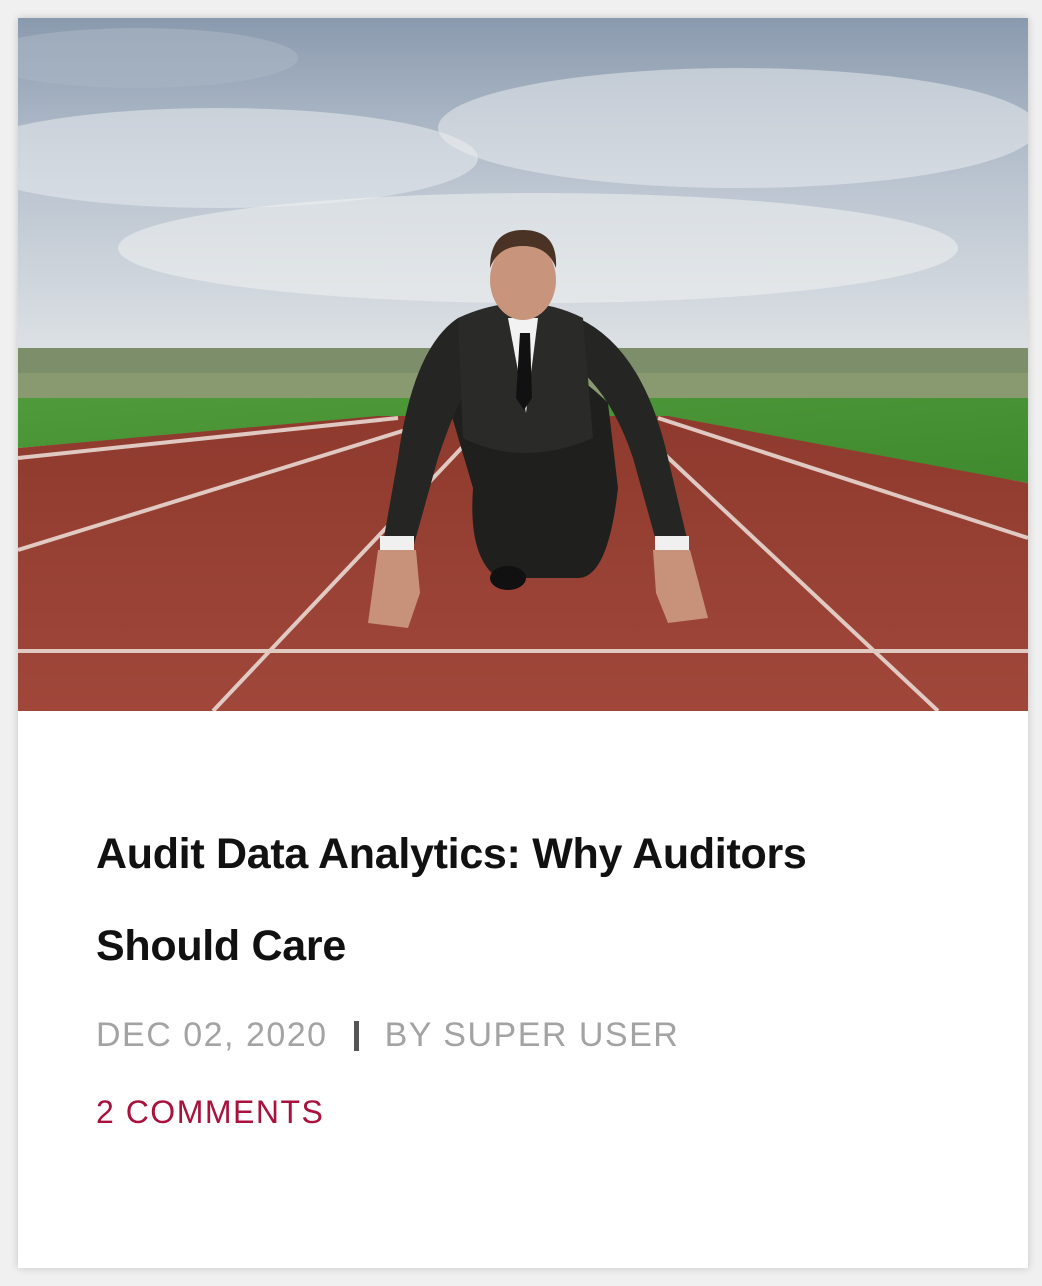 The width and height of the screenshot is (1042, 1286). What do you see at coordinates (212, 1035) in the screenshot?
I see `post-date: DEC 02, 2020` at bounding box center [212, 1035].